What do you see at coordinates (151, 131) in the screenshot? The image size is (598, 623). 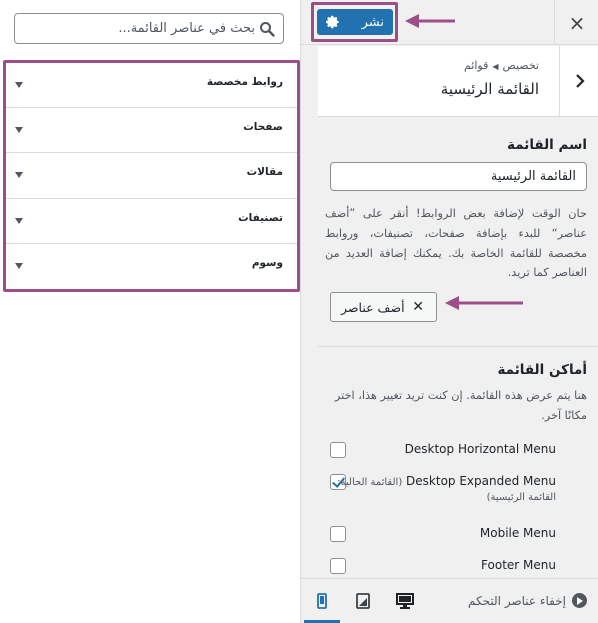 I see `section-pages: صفحات` at bounding box center [151, 131].